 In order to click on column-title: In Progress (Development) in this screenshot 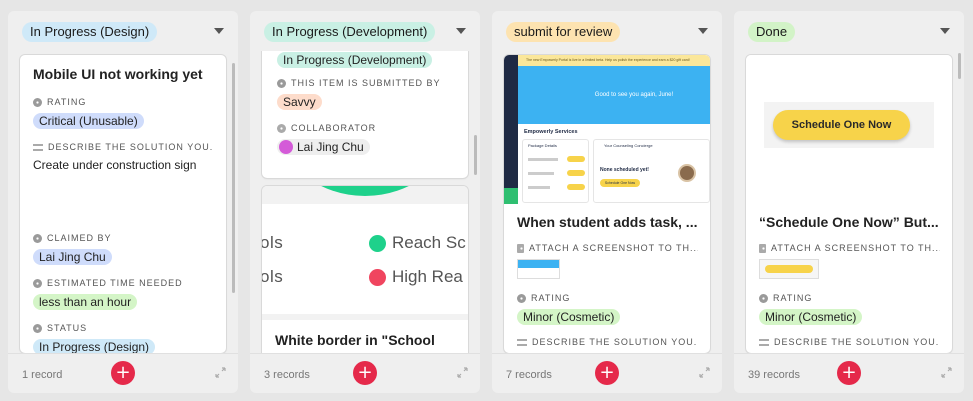, I will do `click(350, 32)`.